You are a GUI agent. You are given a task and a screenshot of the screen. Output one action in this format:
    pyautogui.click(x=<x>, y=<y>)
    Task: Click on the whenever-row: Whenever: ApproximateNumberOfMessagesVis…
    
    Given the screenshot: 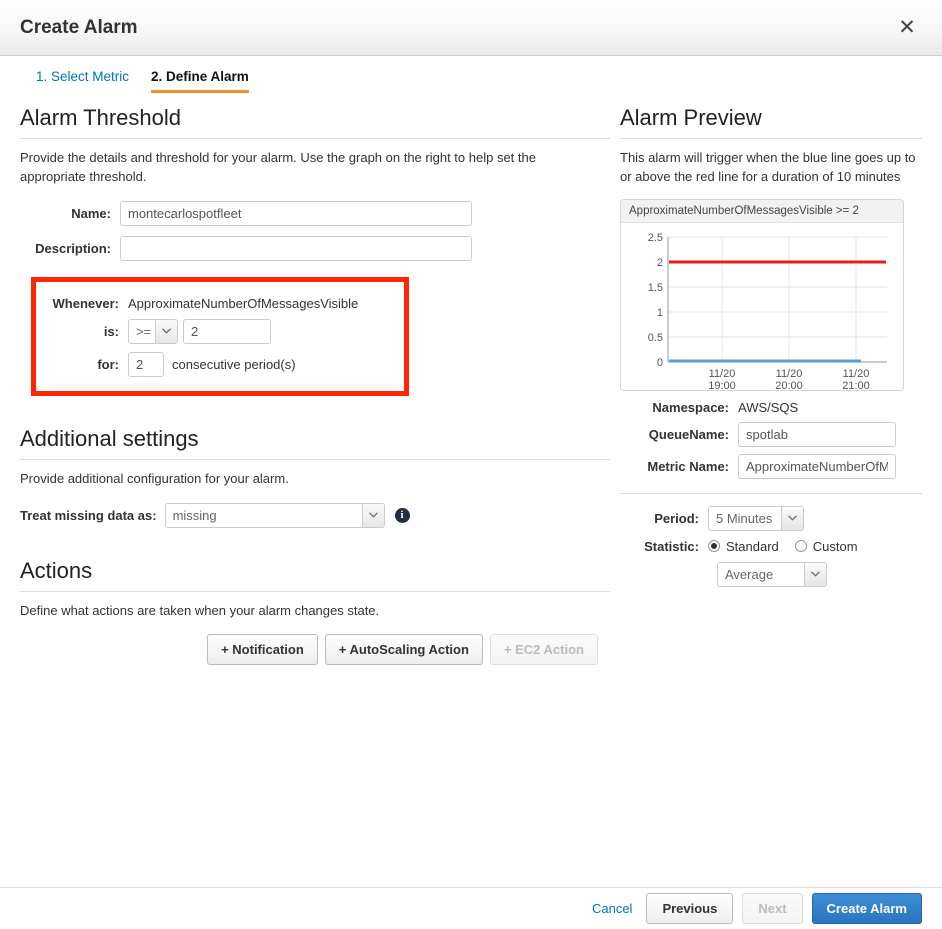 What is the action you would take?
    pyautogui.click(x=220, y=303)
    